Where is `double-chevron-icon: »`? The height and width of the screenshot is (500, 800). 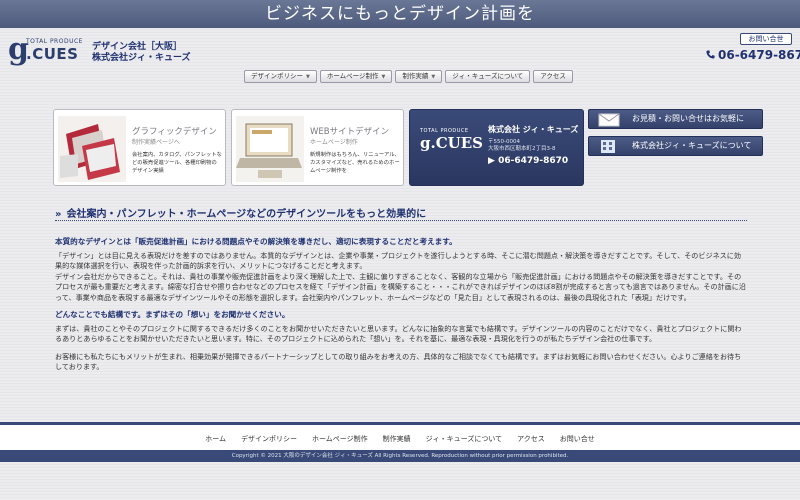 double-chevron-icon: » is located at coordinates (58, 214).